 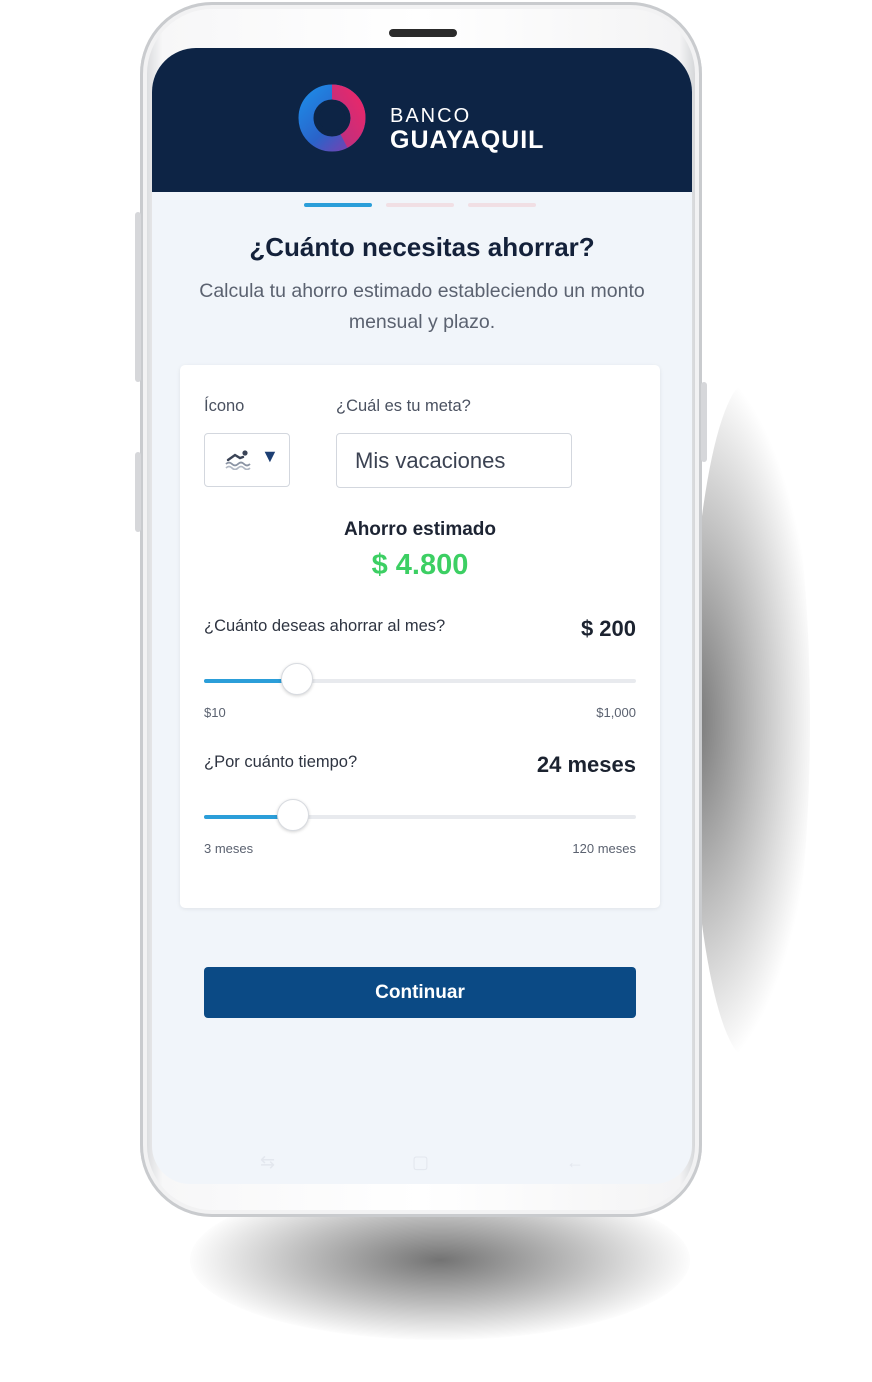 What do you see at coordinates (238, 460) in the screenshot?
I see `swimmer-icon` at bounding box center [238, 460].